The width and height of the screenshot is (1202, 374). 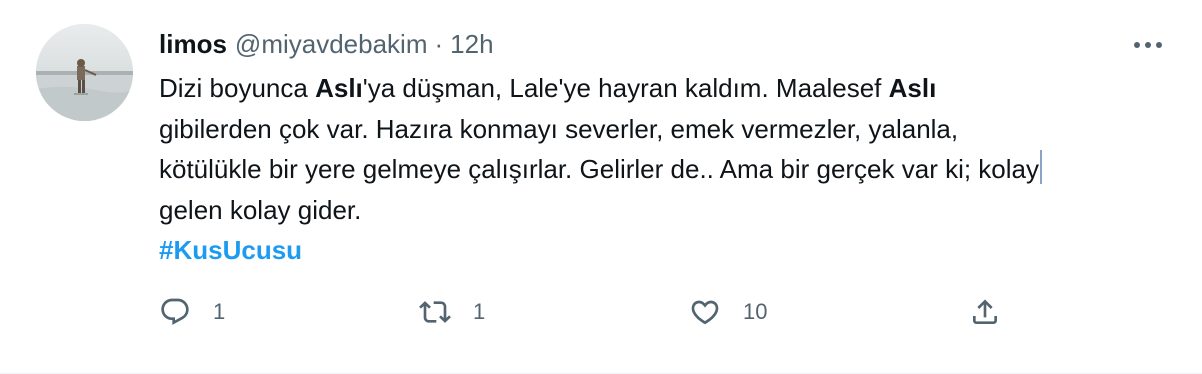 What do you see at coordinates (230, 250) in the screenshot?
I see `hashtag-link: #KusUcusu` at bounding box center [230, 250].